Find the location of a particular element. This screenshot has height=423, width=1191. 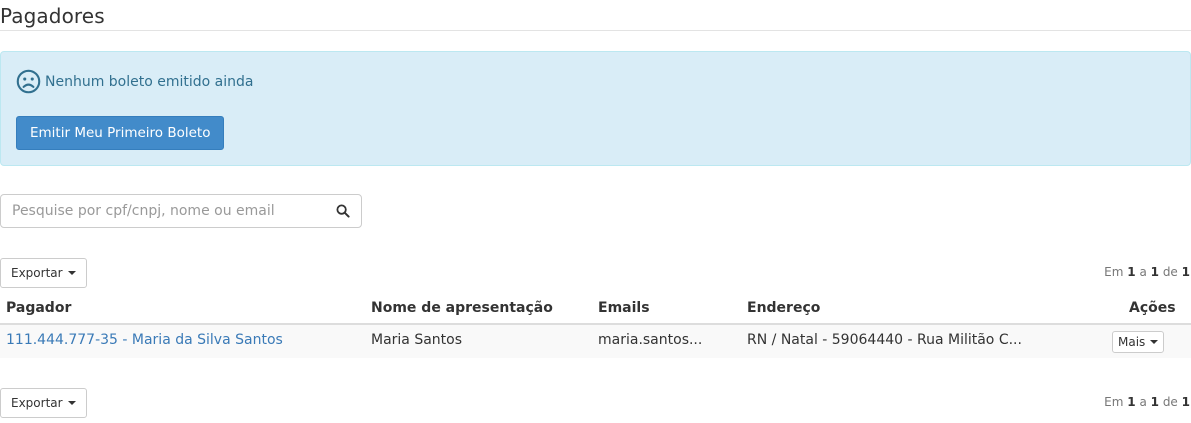

page-title: Pagadores is located at coordinates (52, 16).